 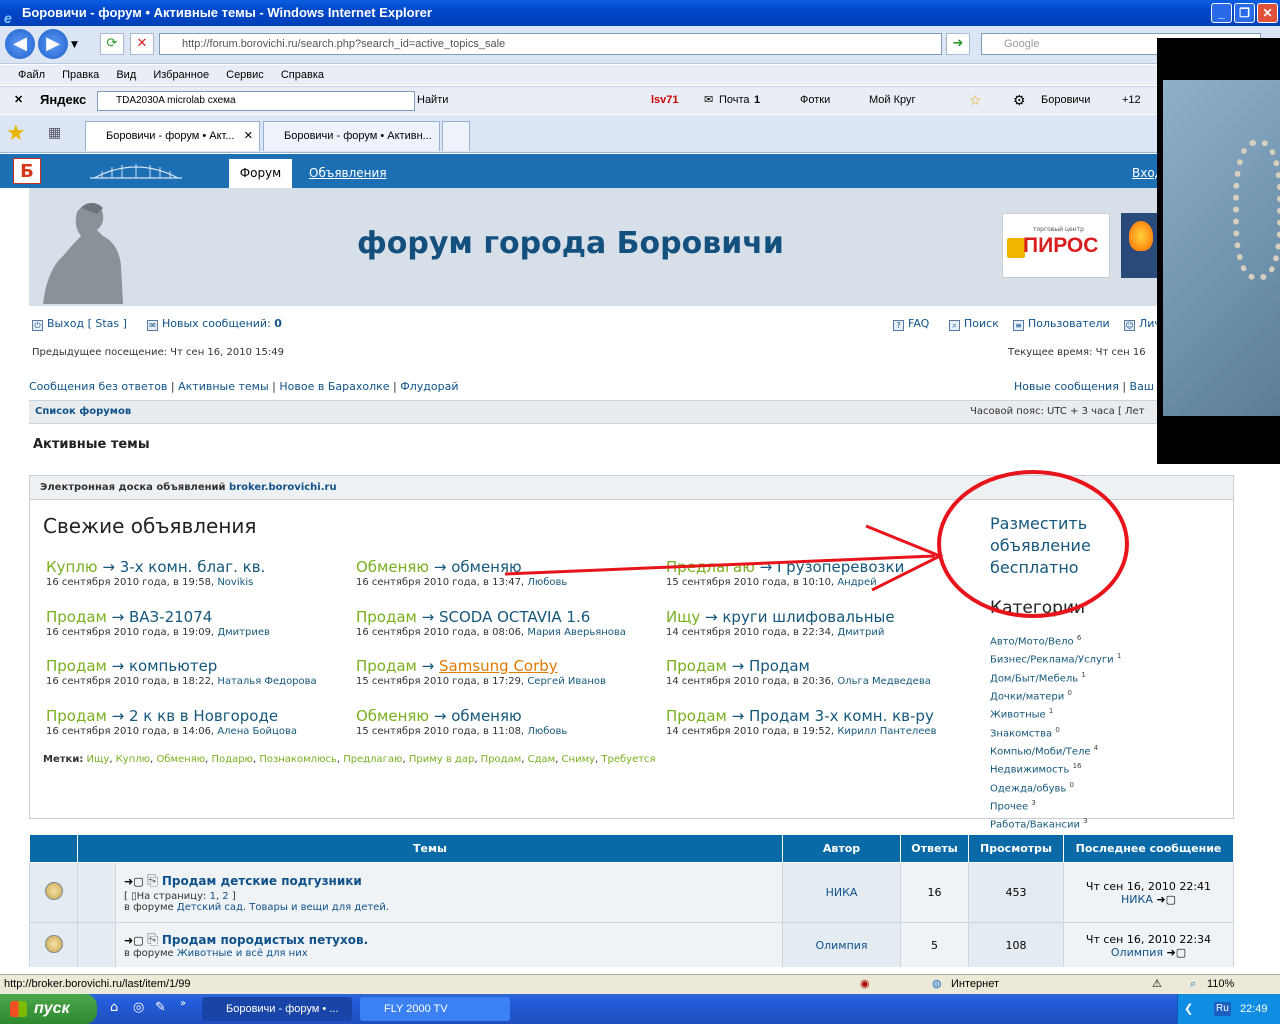 I want to click on ad-item-link: 3-х комн. благ. кв., so click(x=193, y=567).